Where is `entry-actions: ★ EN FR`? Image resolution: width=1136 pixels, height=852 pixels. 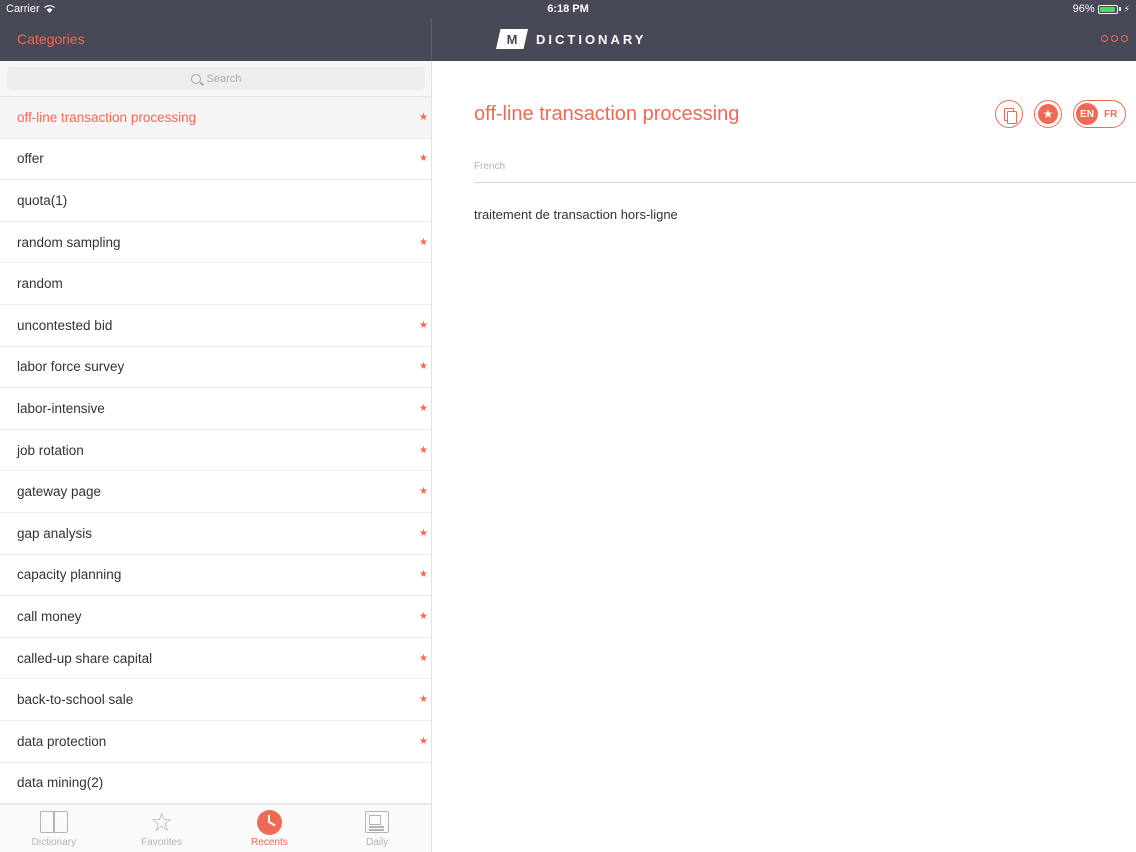
entry-actions: ★ EN FR is located at coordinates (1060, 114).